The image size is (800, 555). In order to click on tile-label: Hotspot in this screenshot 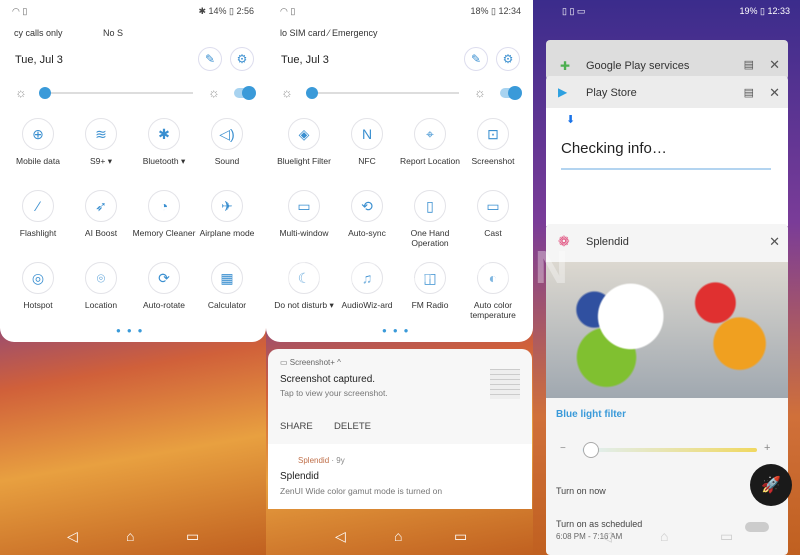, I will do `click(38, 305)`.